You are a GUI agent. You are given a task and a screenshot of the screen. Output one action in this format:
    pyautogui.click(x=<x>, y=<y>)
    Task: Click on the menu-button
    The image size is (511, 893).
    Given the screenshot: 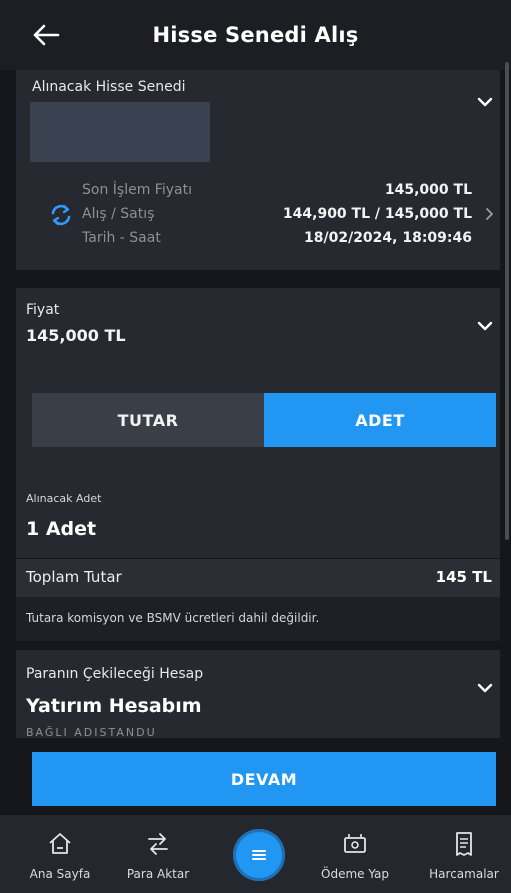 What is the action you would take?
    pyautogui.click(x=259, y=855)
    